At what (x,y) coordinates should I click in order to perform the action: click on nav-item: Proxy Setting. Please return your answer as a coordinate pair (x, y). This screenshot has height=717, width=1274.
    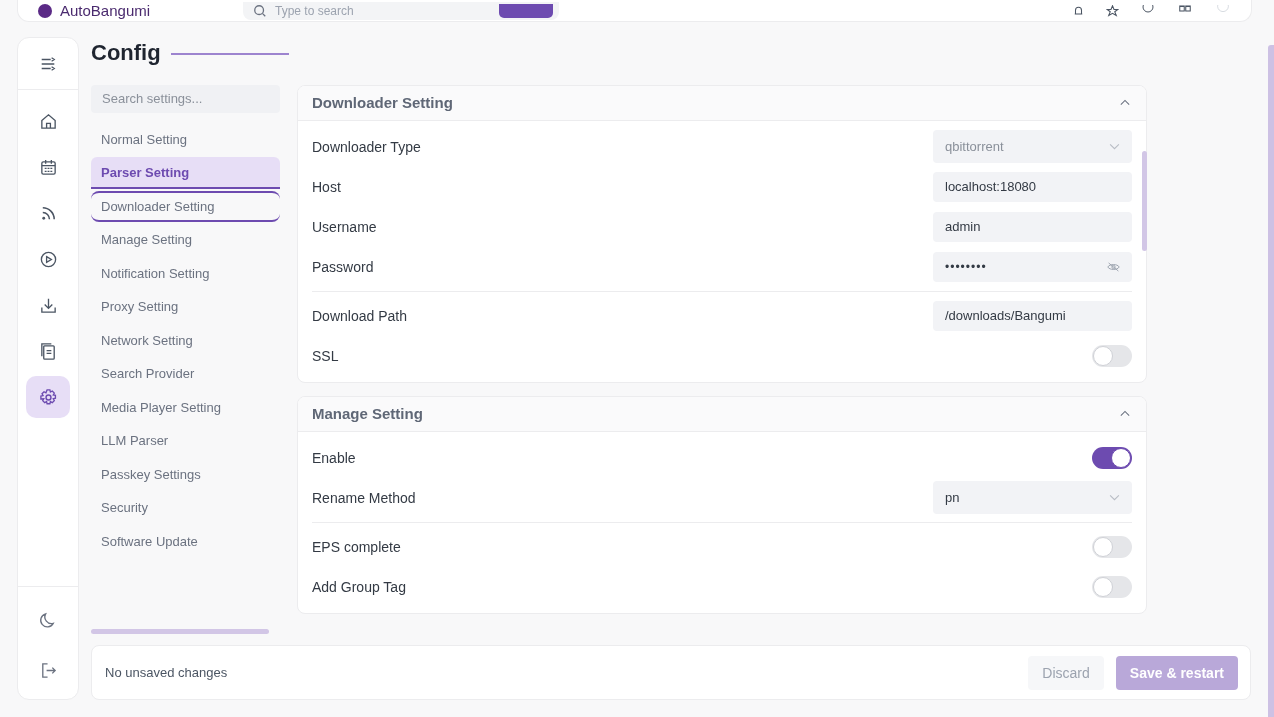
    Looking at the image, I should click on (185, 307).